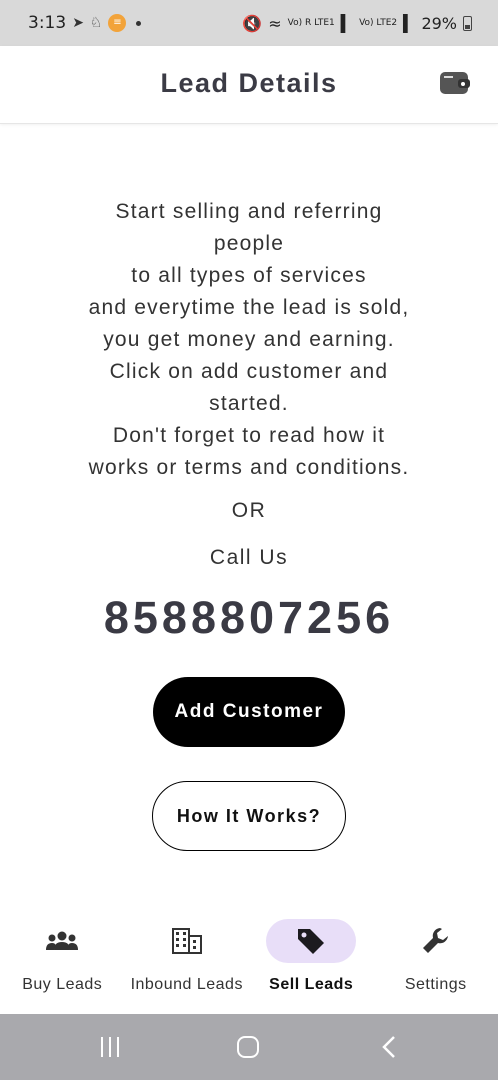  I want to click on intro-line: Don't forget to read how it, so click(249, 435).